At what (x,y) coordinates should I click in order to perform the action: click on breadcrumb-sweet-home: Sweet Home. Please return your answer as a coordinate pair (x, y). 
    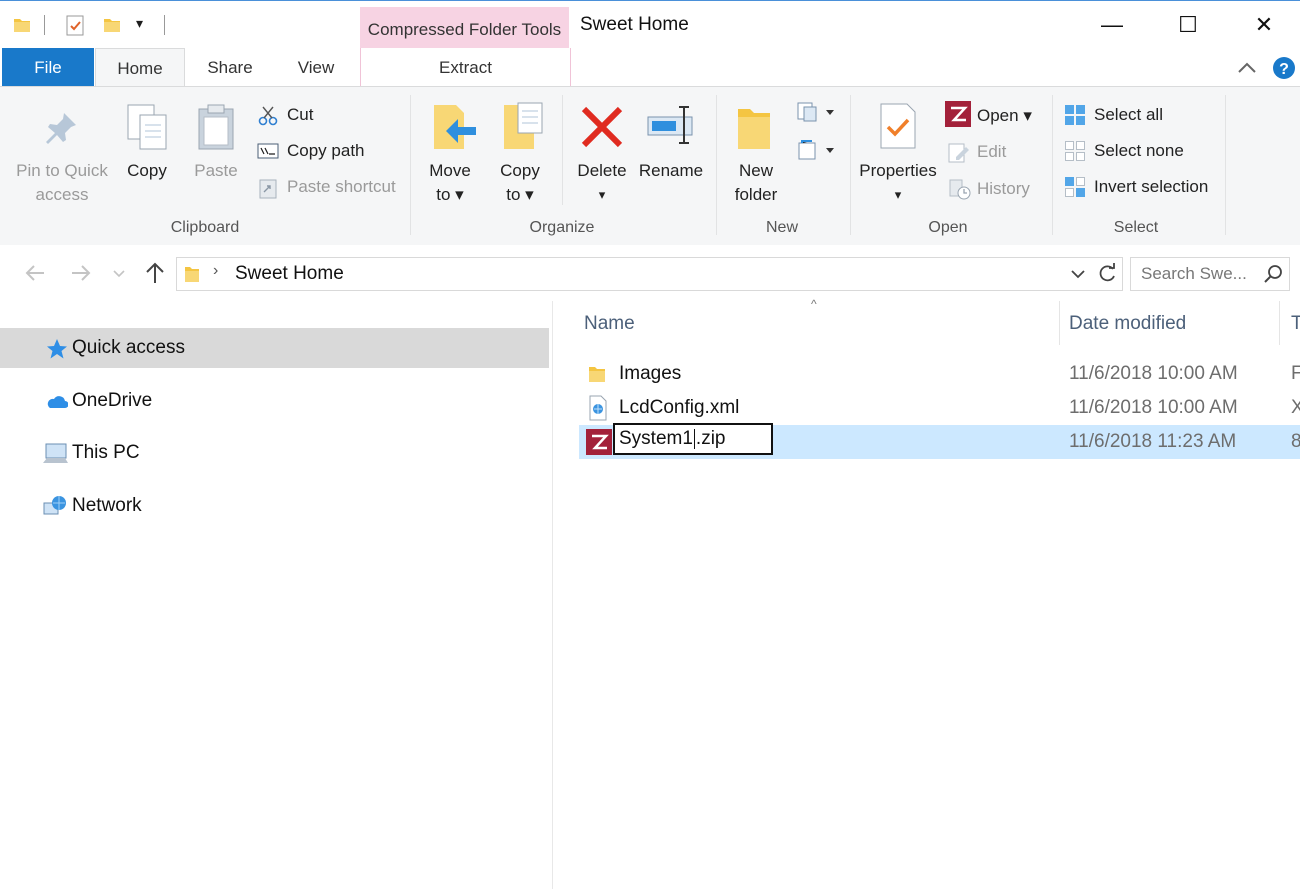
    Looking at the image, I should click on (289, 274).